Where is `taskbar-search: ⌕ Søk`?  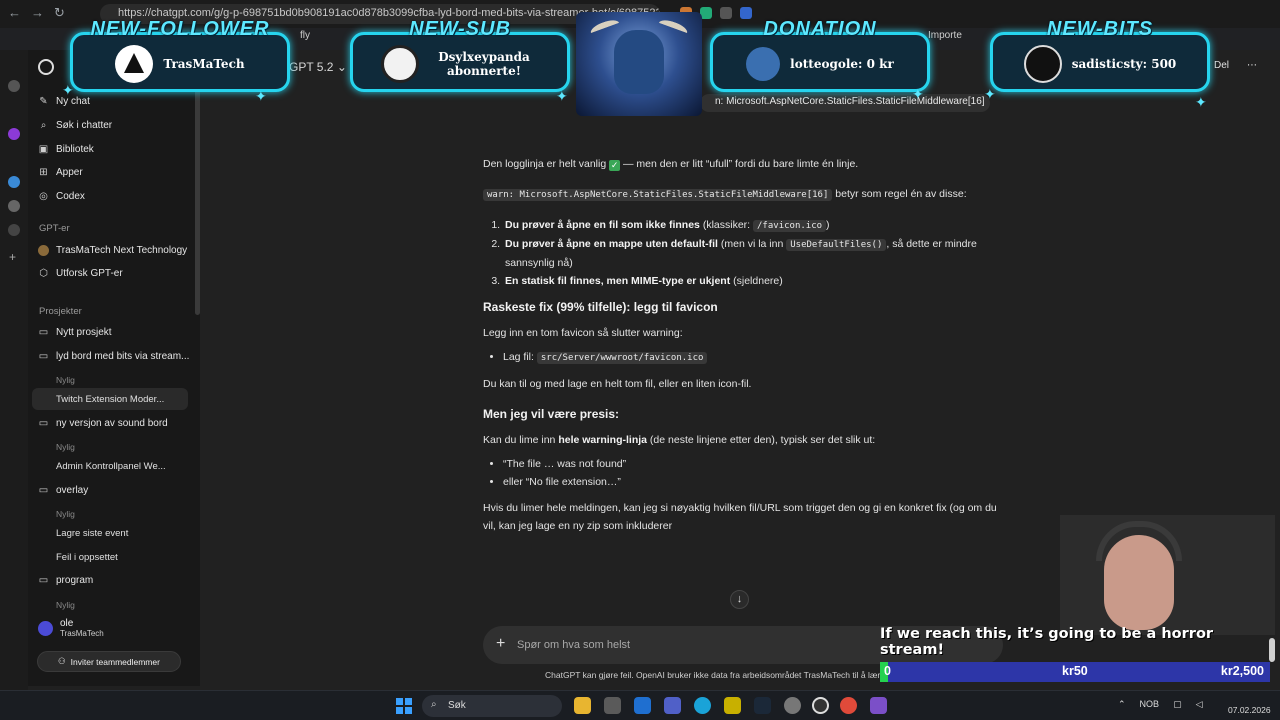
taskbar-search: ⌕ Søk is located at coordinates (492, 706).